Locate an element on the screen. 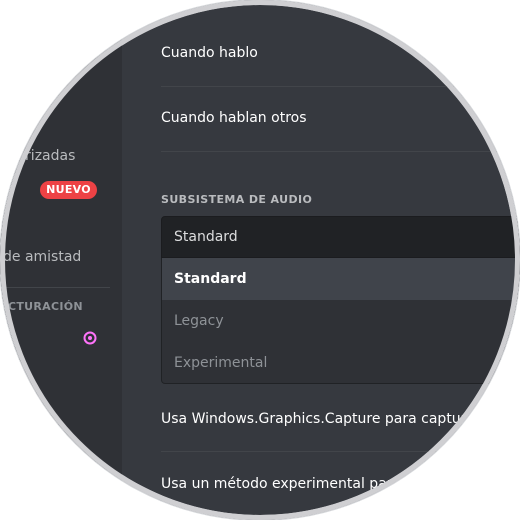 This screenshot has height=520, width=520. option-experimental: Experimental is located at coordinates (341, 363).